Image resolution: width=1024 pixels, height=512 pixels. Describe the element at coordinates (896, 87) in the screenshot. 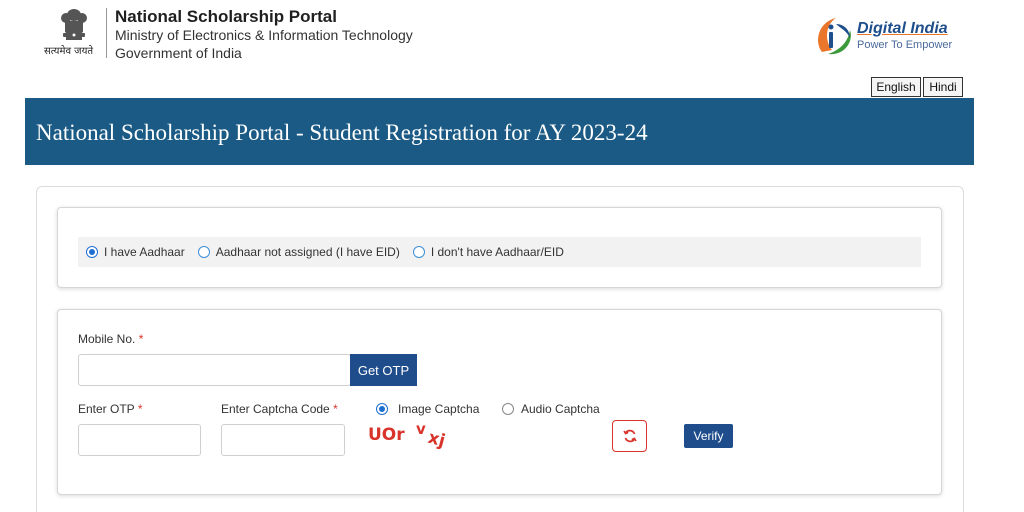

I see `language-english-button: English` at that location.